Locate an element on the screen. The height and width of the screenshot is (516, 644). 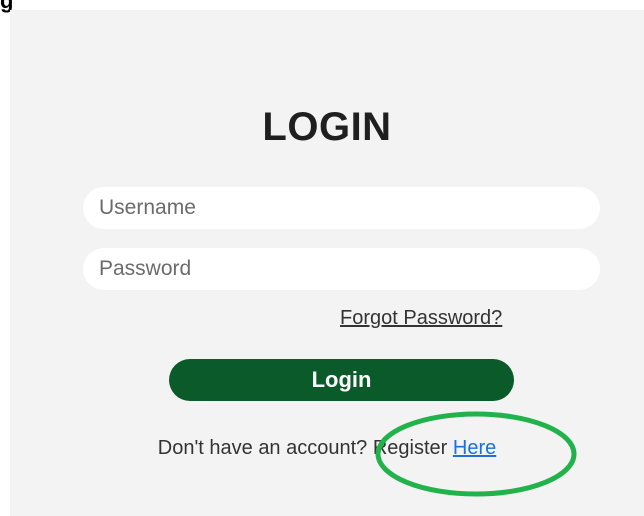
forgot-password-link: Forgot Password? is located at coordinates (421, 318).